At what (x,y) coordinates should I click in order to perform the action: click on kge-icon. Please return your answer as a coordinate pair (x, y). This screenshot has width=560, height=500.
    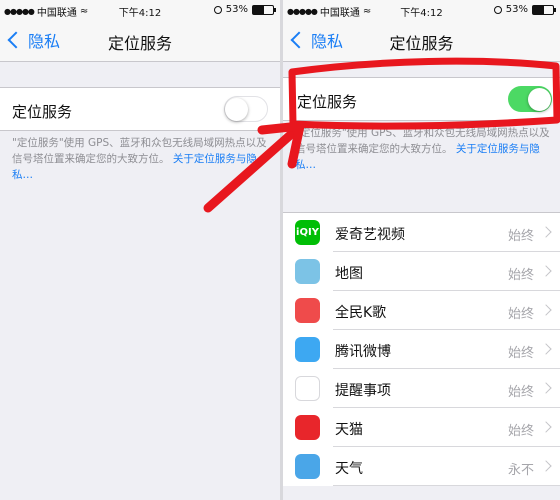
    Looking at the image, I should click on (307, 310).